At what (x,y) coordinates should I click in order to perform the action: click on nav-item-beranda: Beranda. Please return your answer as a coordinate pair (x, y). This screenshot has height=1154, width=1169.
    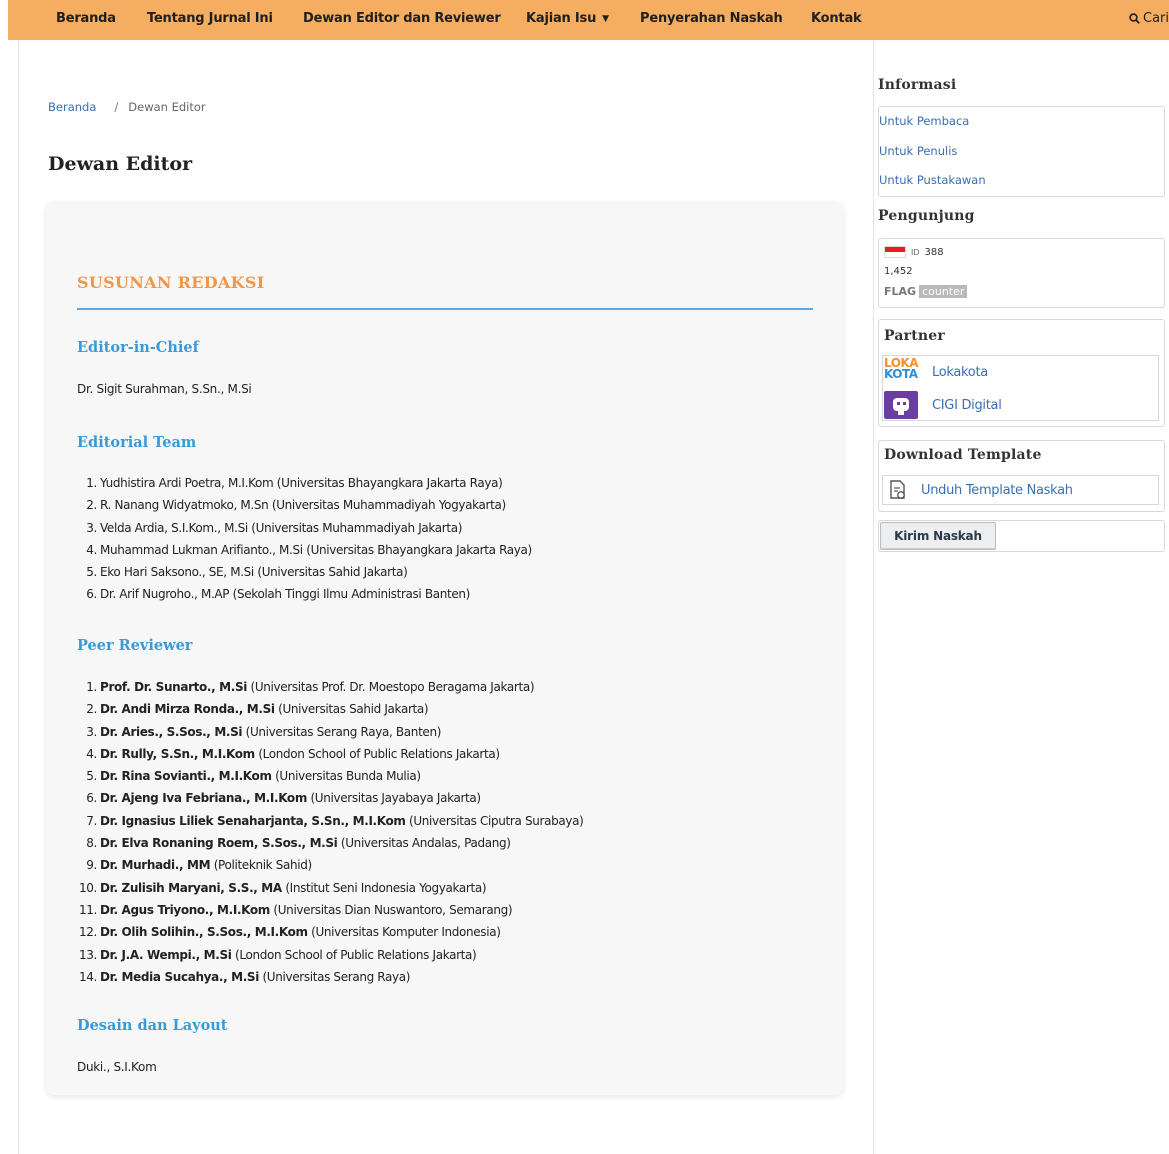
    Looking at the image, I should click on (86, 18).